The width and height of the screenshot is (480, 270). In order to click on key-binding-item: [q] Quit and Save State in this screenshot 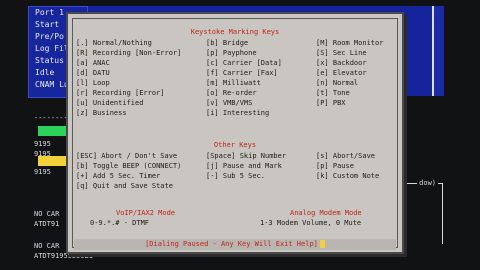, I will do `click(124, 186)`.